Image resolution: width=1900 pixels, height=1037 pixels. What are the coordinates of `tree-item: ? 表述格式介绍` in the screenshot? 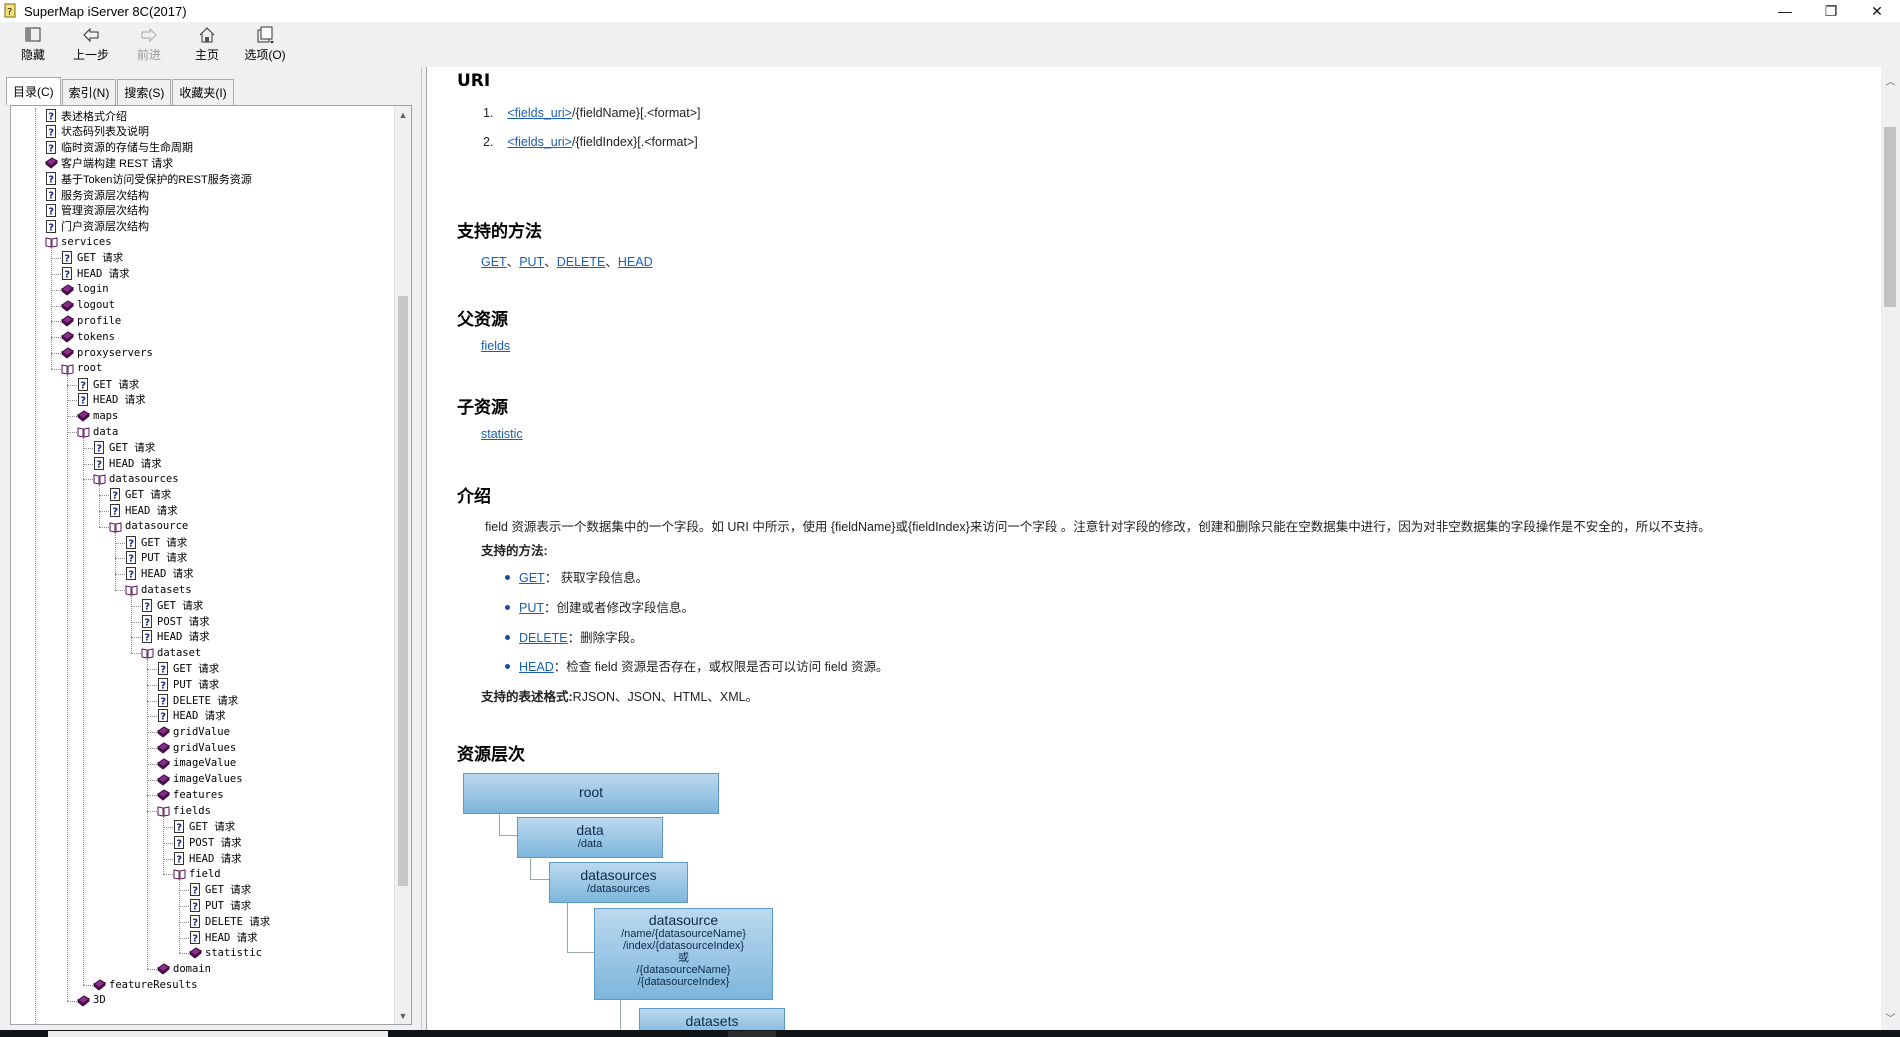 It's located at (86, 115).